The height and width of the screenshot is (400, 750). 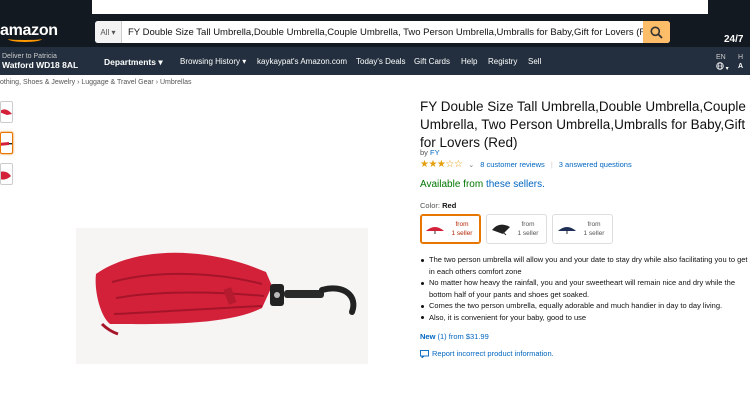 What do you see at coordinates (729, 7) in the screenshot?
I see `top-strip-right` at bounding box center [729, 7].